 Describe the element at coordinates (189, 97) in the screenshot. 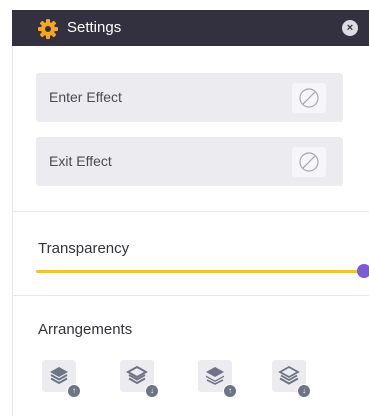

I see `enter-effect-button: Enter Effect` at that location.